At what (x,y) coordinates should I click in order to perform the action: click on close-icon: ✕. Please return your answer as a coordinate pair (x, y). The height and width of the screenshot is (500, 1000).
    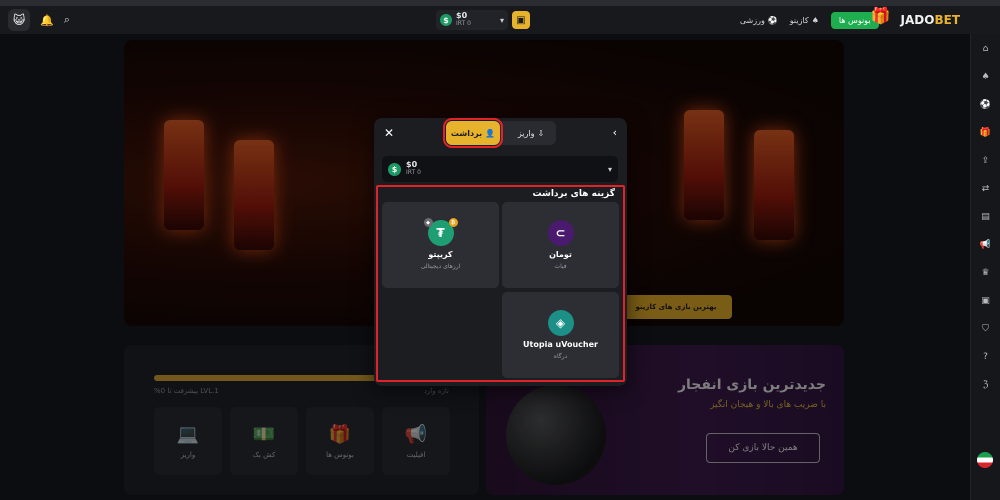
    Looking at the image, I should click on (389, 133).